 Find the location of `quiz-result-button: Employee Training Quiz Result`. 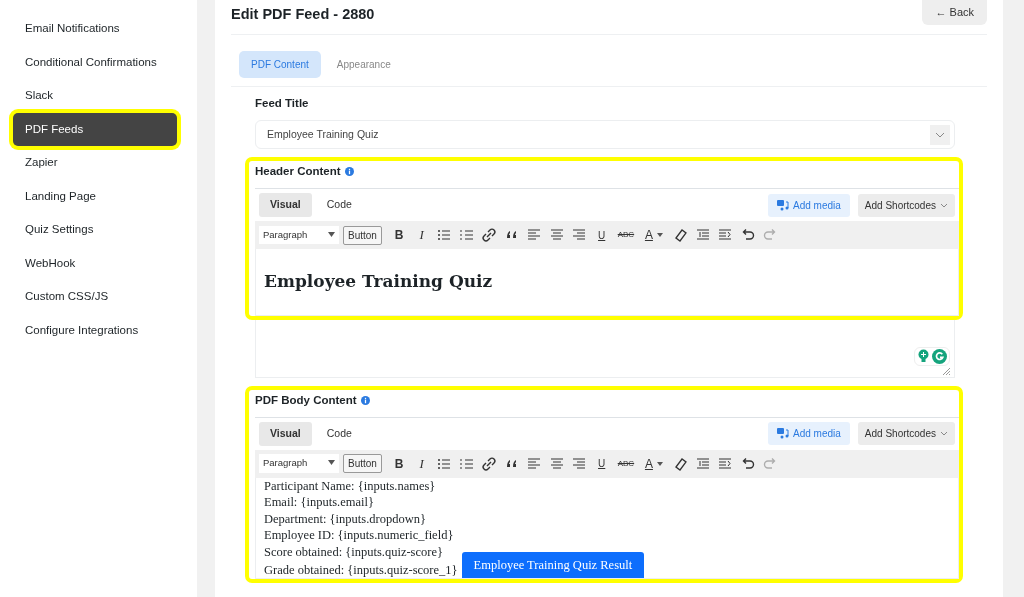

quiz-result-button: Employee Training Quiz Result is located at coordinates (553, 565).